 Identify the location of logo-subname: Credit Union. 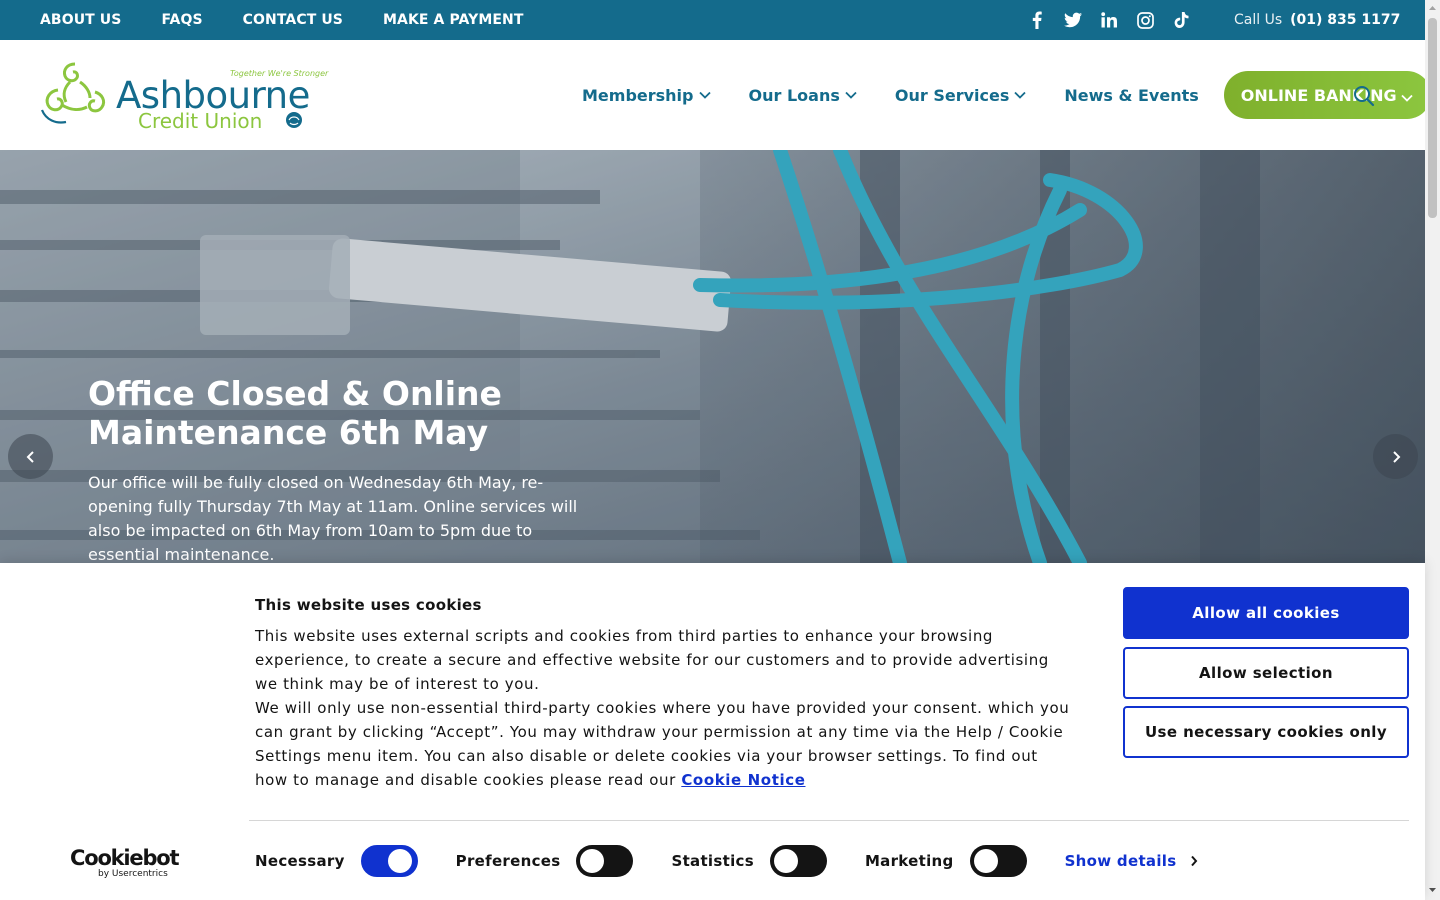
(200, 119).